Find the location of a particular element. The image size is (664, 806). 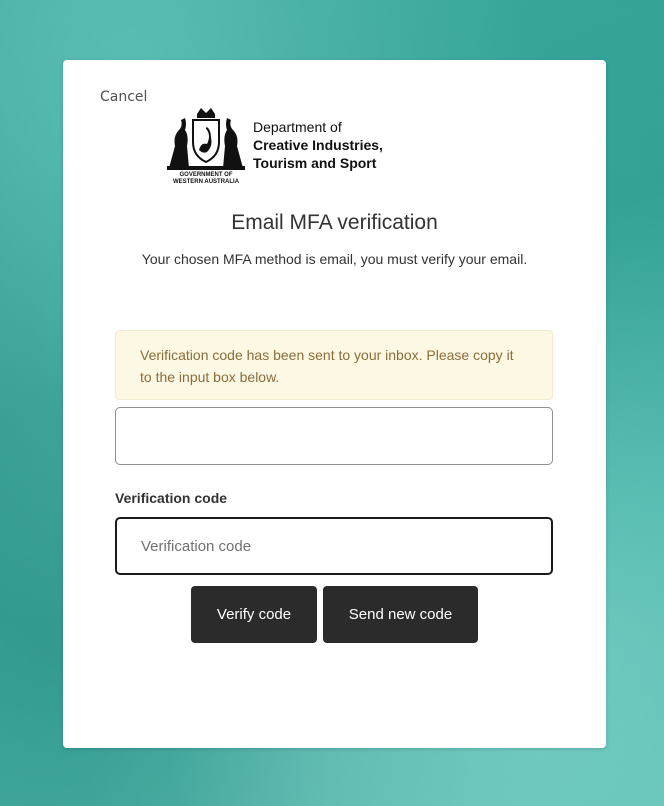

verification-code-label: Verification code is located at coordinates (171, 498).